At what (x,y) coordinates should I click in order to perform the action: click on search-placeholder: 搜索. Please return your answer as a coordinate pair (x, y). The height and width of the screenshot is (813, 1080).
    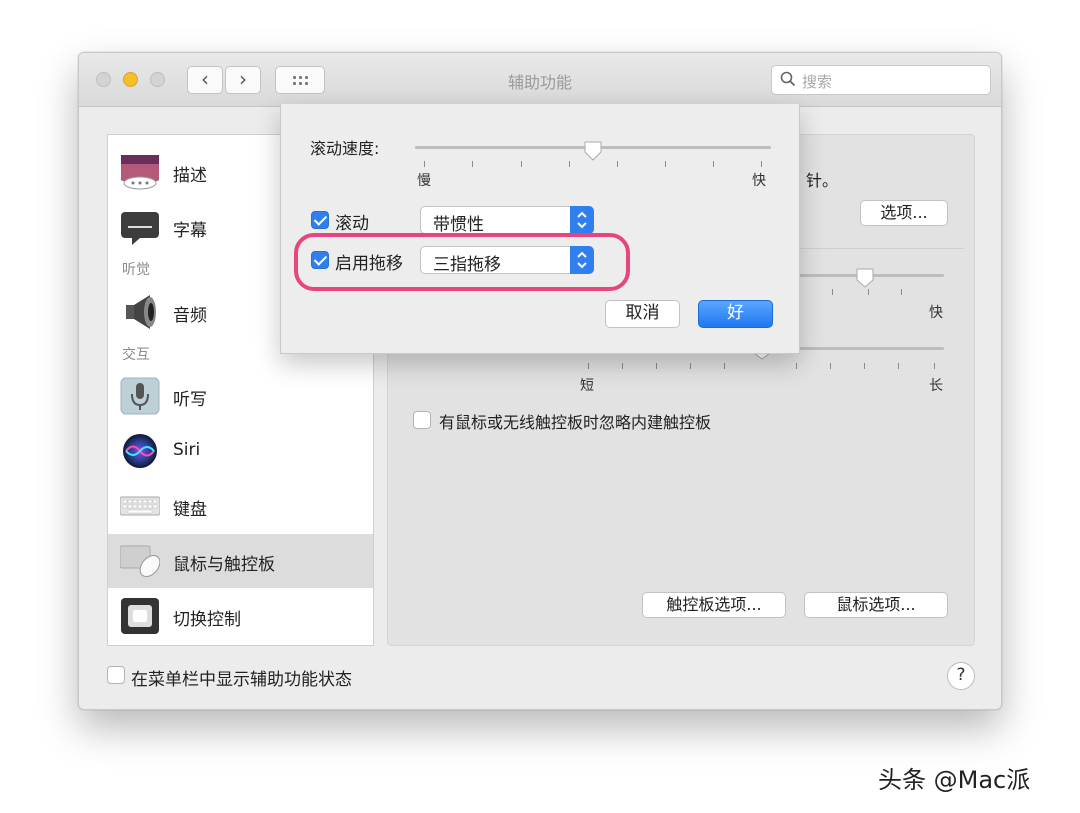
    Looking at the image, I should click on (817, 82).